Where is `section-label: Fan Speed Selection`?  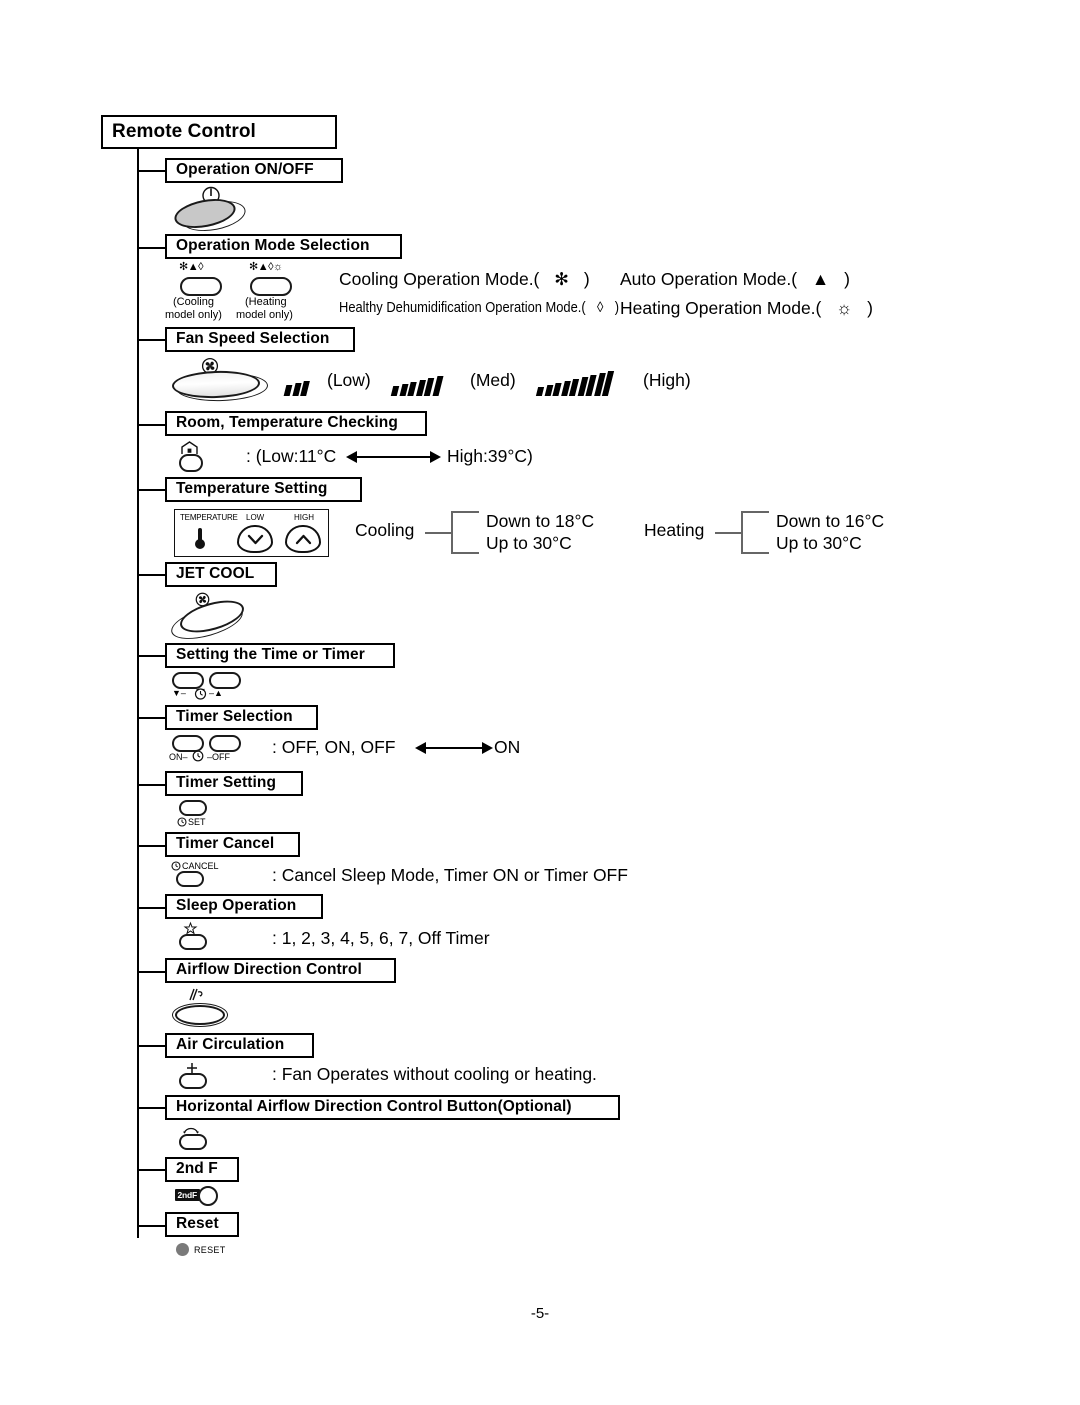 section-label: Fan Speed Selection is located at coordinates (253, 339).